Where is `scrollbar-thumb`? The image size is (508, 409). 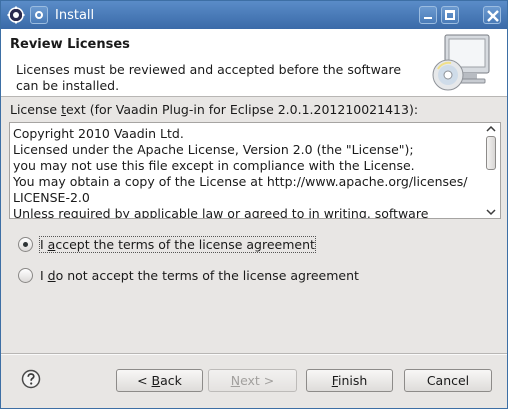
scrollbar-thumb is located at coordinates (491, 153).